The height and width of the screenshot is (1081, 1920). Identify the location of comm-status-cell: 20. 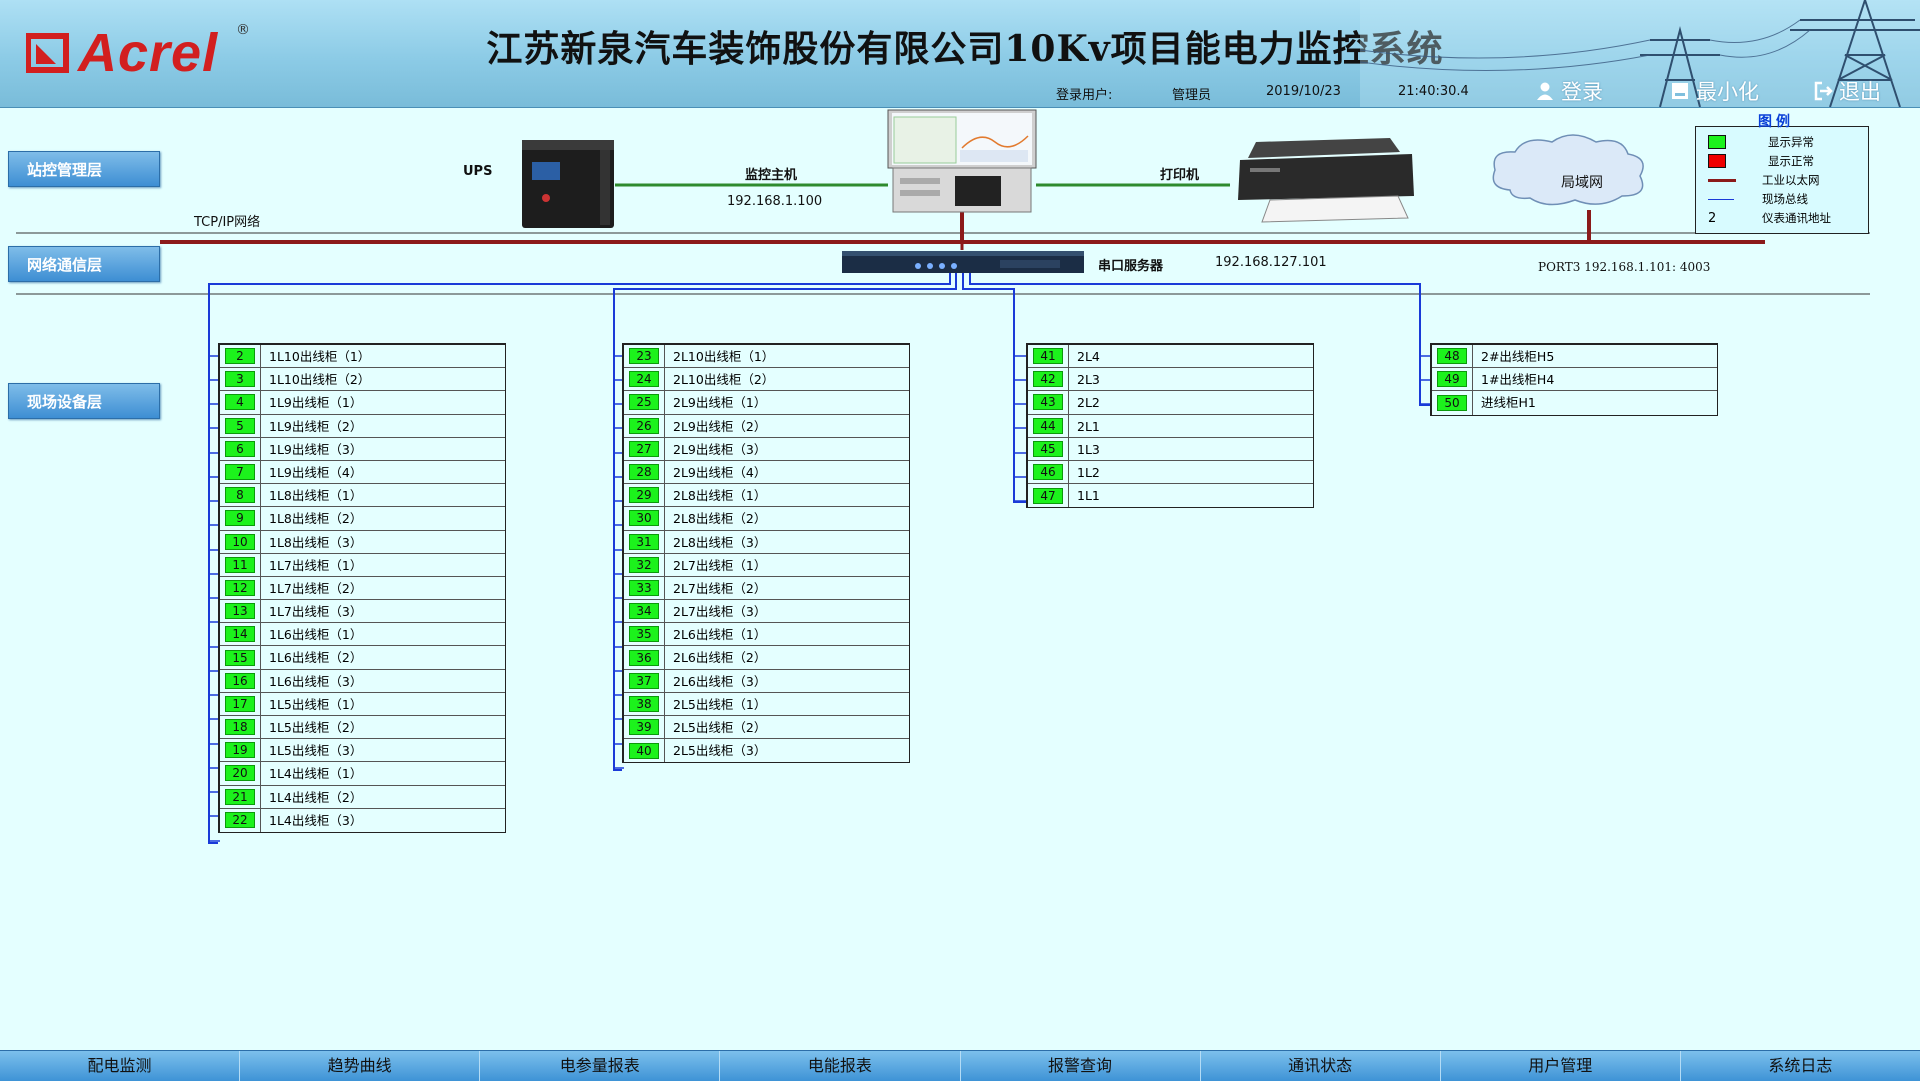
(240, 773).